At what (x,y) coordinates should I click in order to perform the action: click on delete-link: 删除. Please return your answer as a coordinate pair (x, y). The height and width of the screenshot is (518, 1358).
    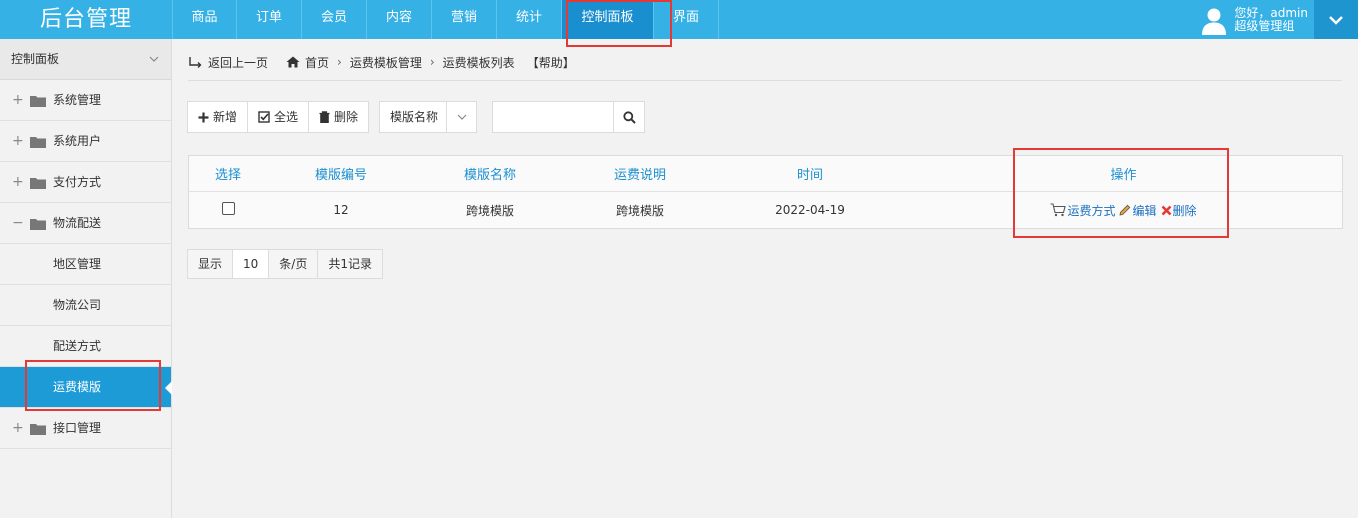
    Looking at the image, I should click on (1179, 210).